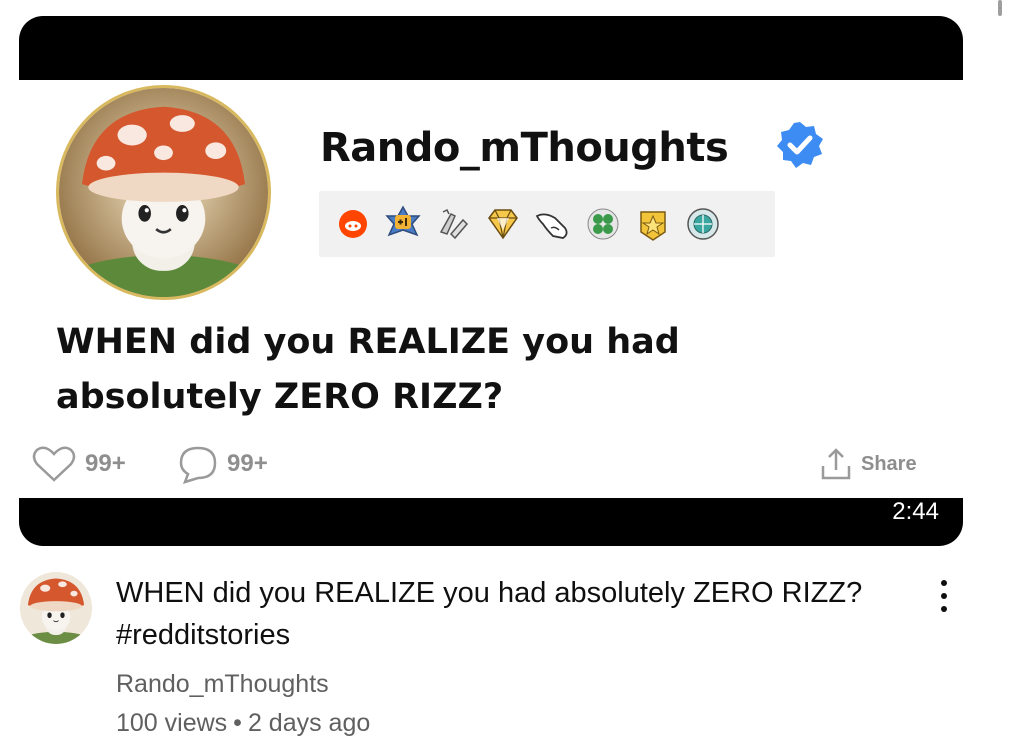 This screenshot has height=750, width=1011. What do you see at coordinates (603, 224) in the screenshot?
I see `clover-award-icon` at bounding box center [603, 224].